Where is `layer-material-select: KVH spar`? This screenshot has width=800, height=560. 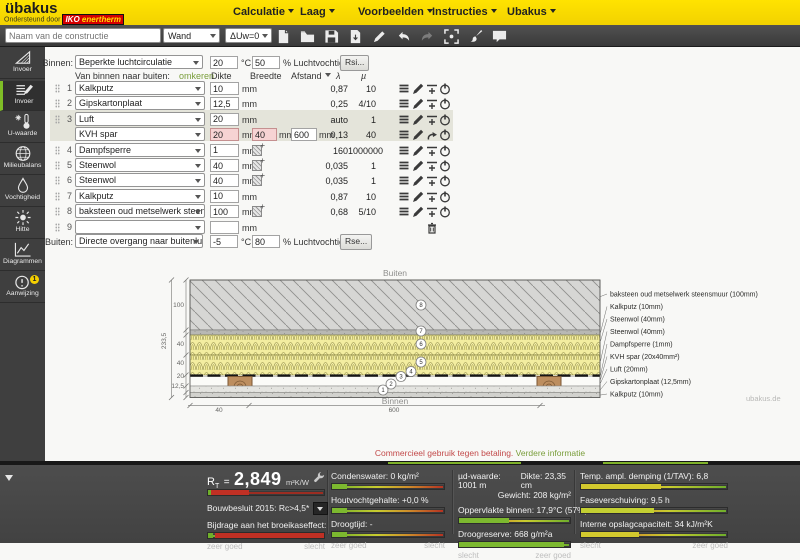
layer-material-select: KVH spar is located at coordinates (140, 134).